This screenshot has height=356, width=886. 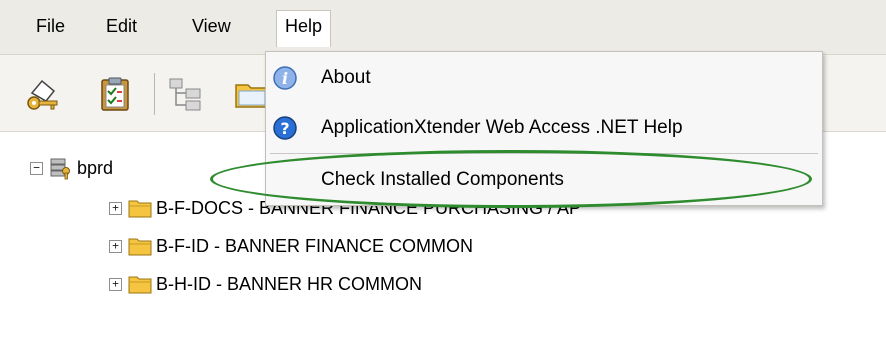 I want to click on tree-row: + B-H-ID - BANNER HR COMMON, so click(x=265, y=284).